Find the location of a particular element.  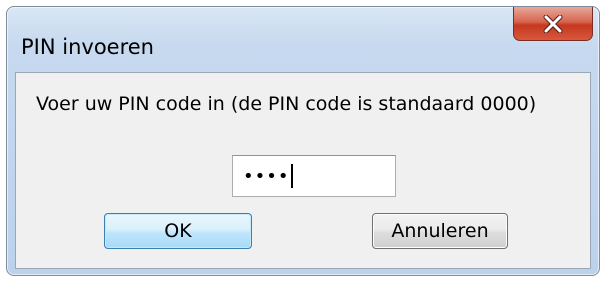

cancel-button: Annuleren is located at coordinates (440, 231).